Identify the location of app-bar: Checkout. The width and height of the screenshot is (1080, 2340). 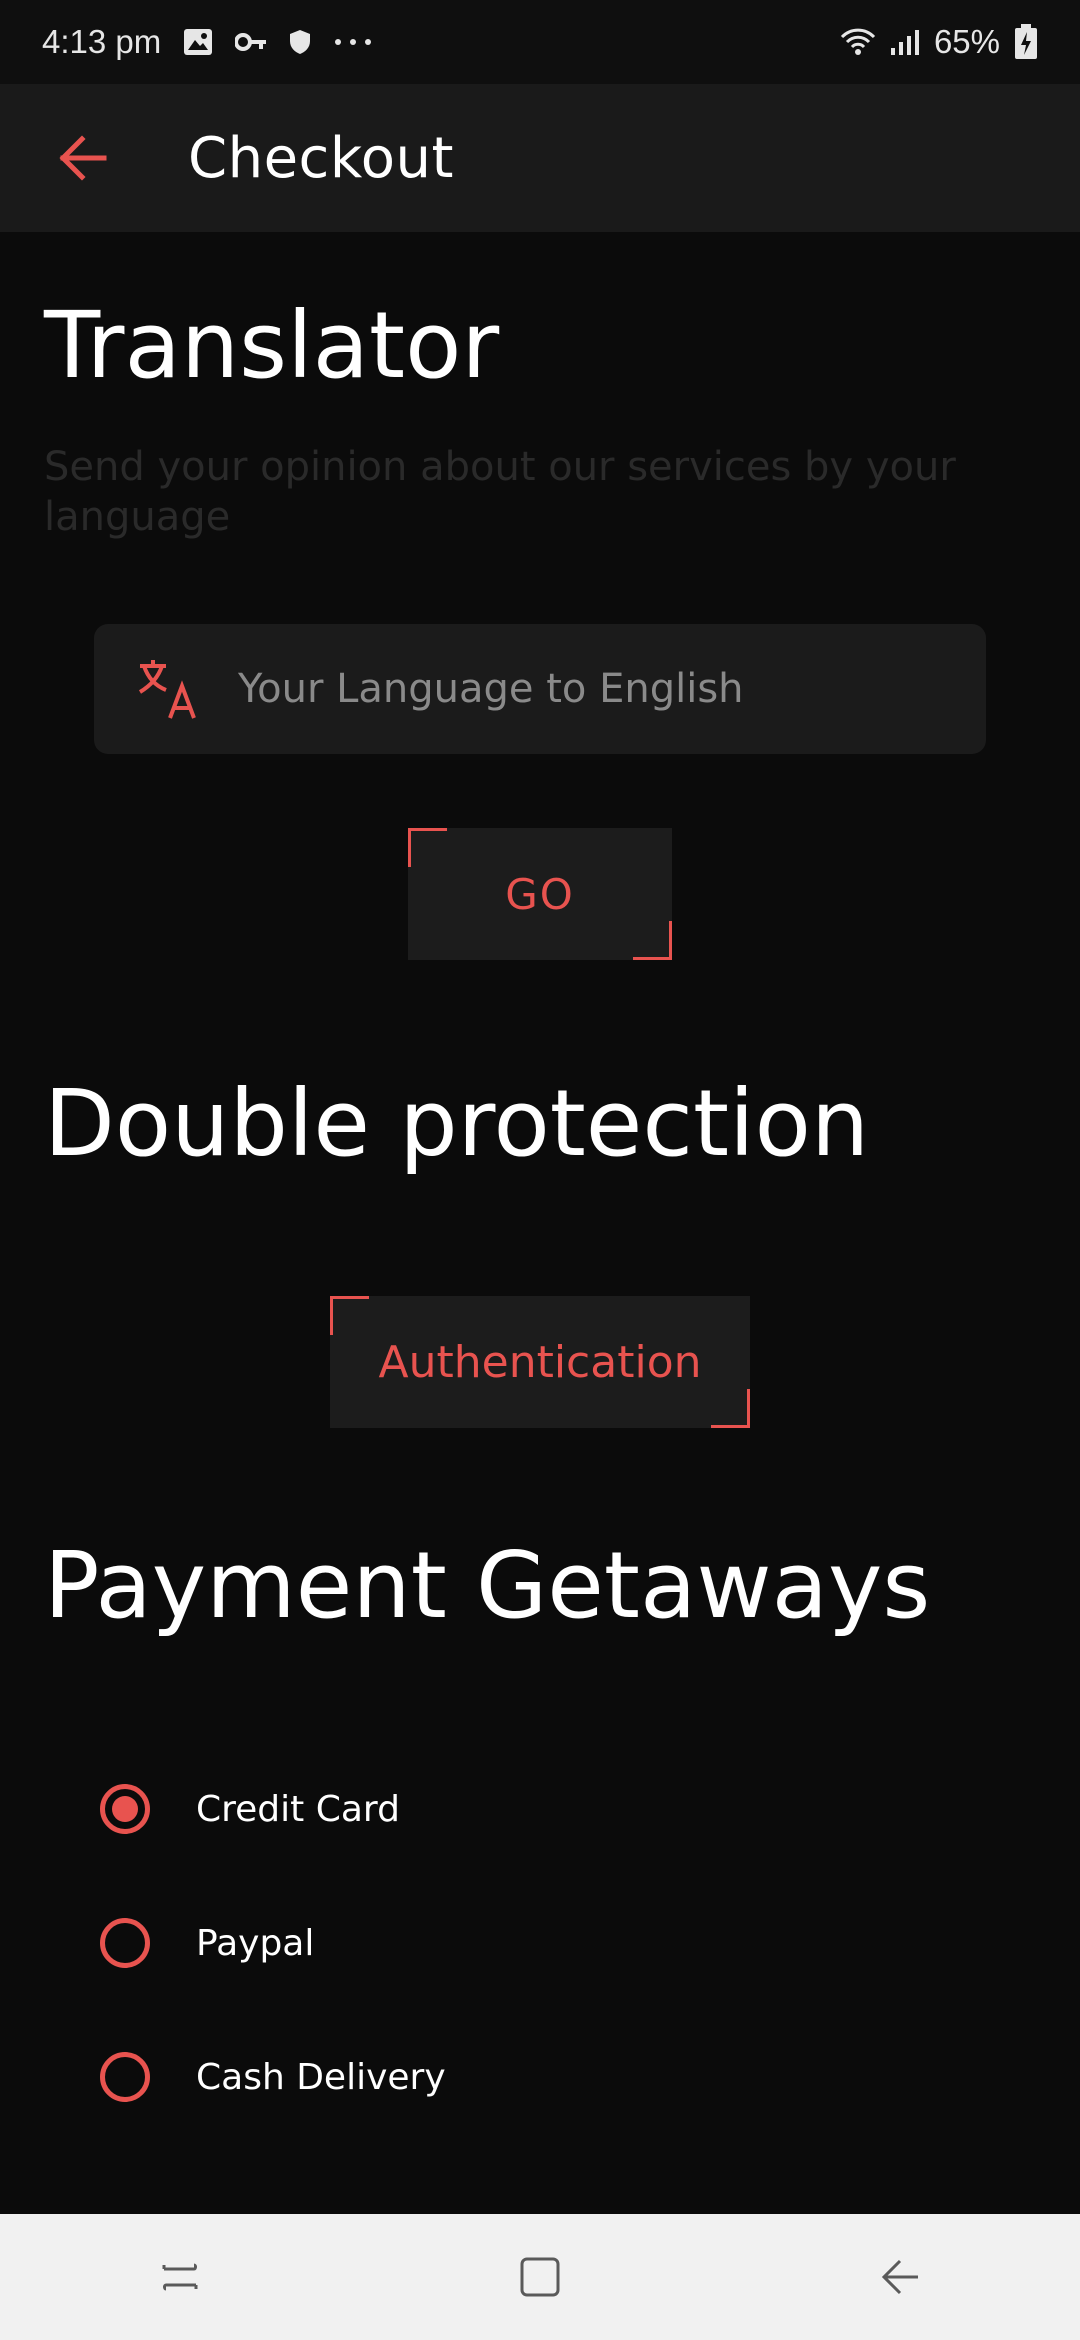
(540, 158).